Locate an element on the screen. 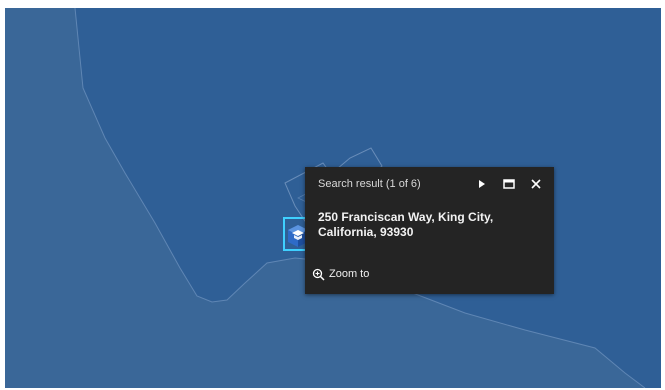 This screenshot has height=390, width=665. zoom-to-button: Zoom to is located at coordinates (340, 274).